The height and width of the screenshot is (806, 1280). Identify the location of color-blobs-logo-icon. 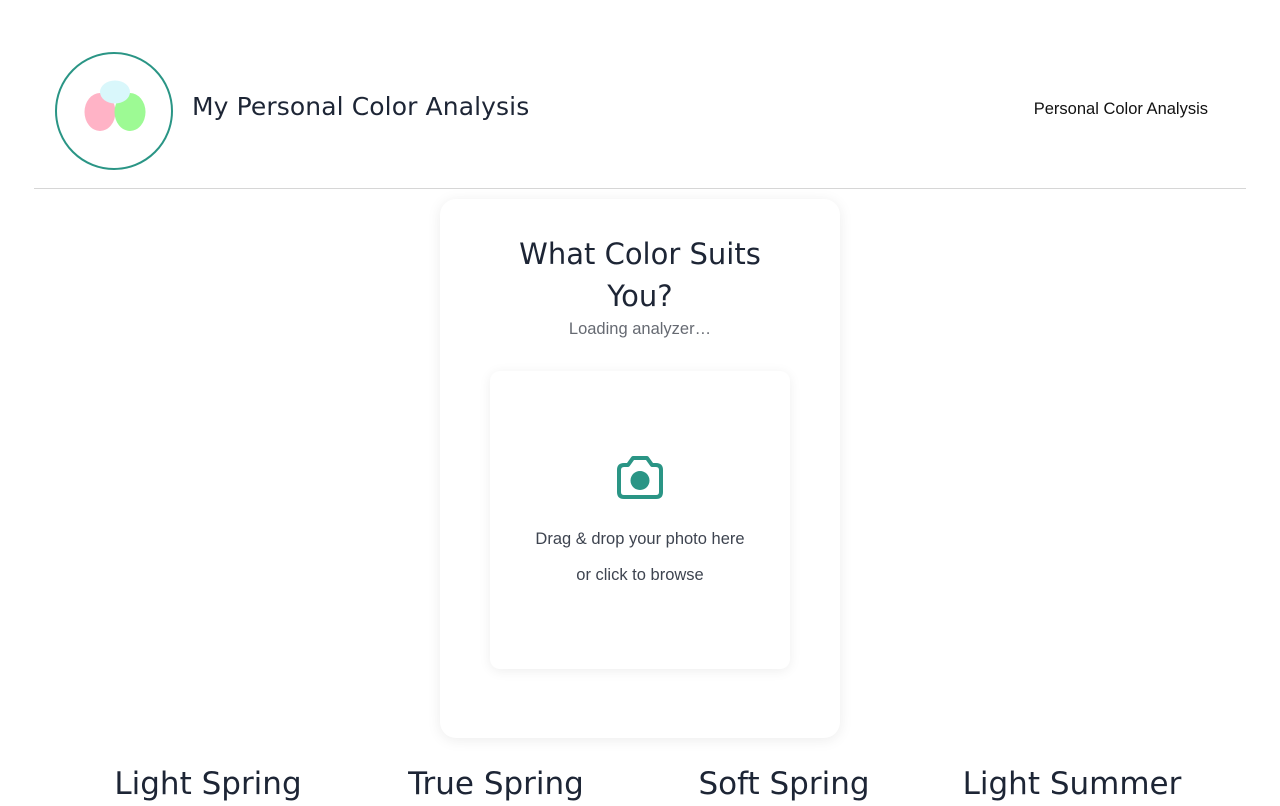
(115, 105).